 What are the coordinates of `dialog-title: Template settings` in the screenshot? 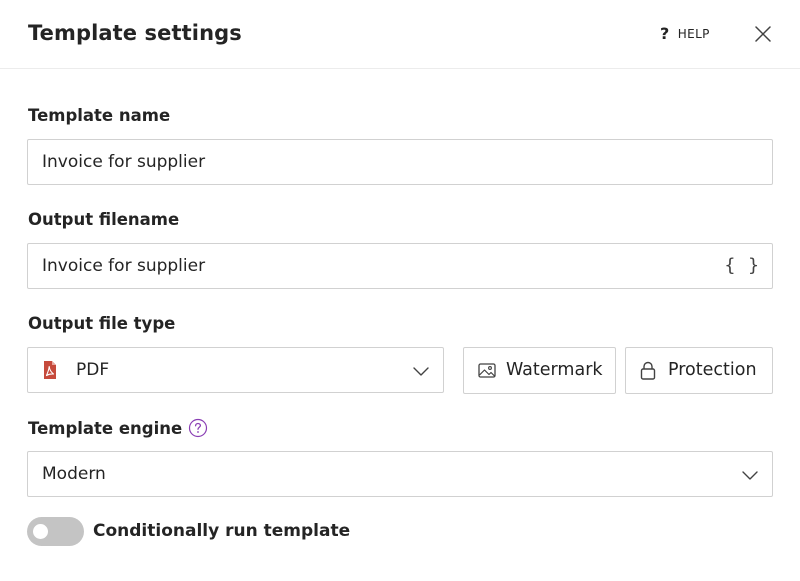 It's located at (135, 33).